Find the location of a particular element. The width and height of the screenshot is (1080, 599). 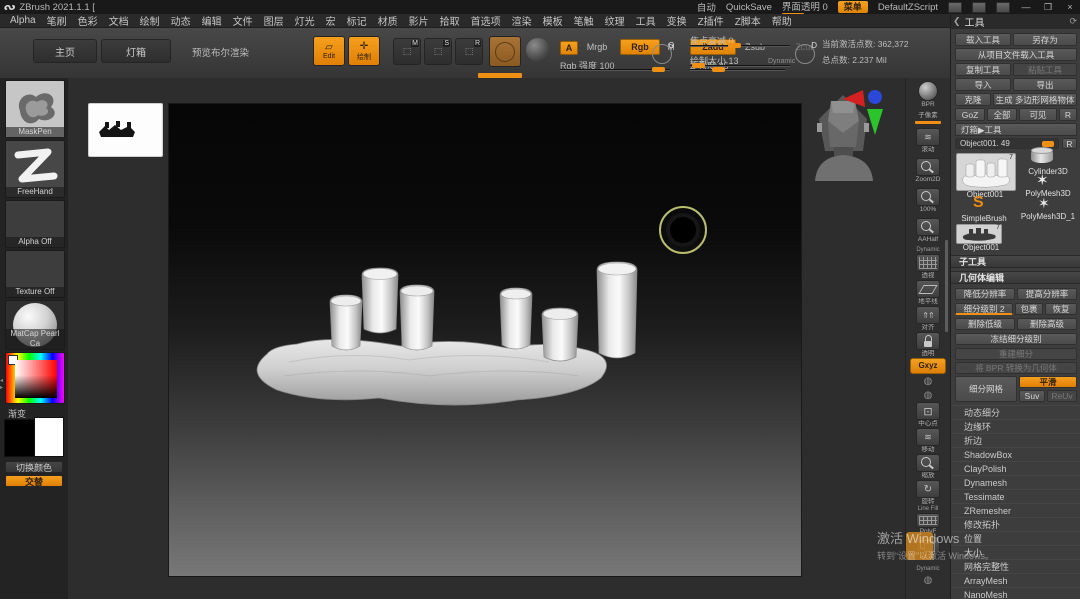

lower-res-button: 降低分辨率 is located at coordinates (985, 294).